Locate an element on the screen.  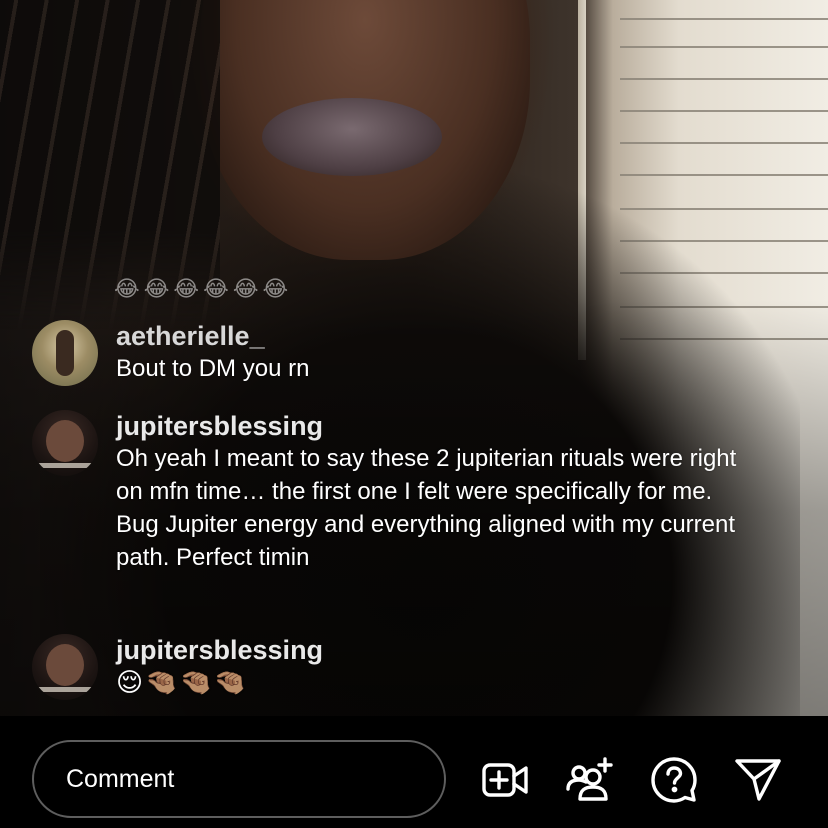
comment-text: Bout to DM you rn is located at coordinates (213, 368).